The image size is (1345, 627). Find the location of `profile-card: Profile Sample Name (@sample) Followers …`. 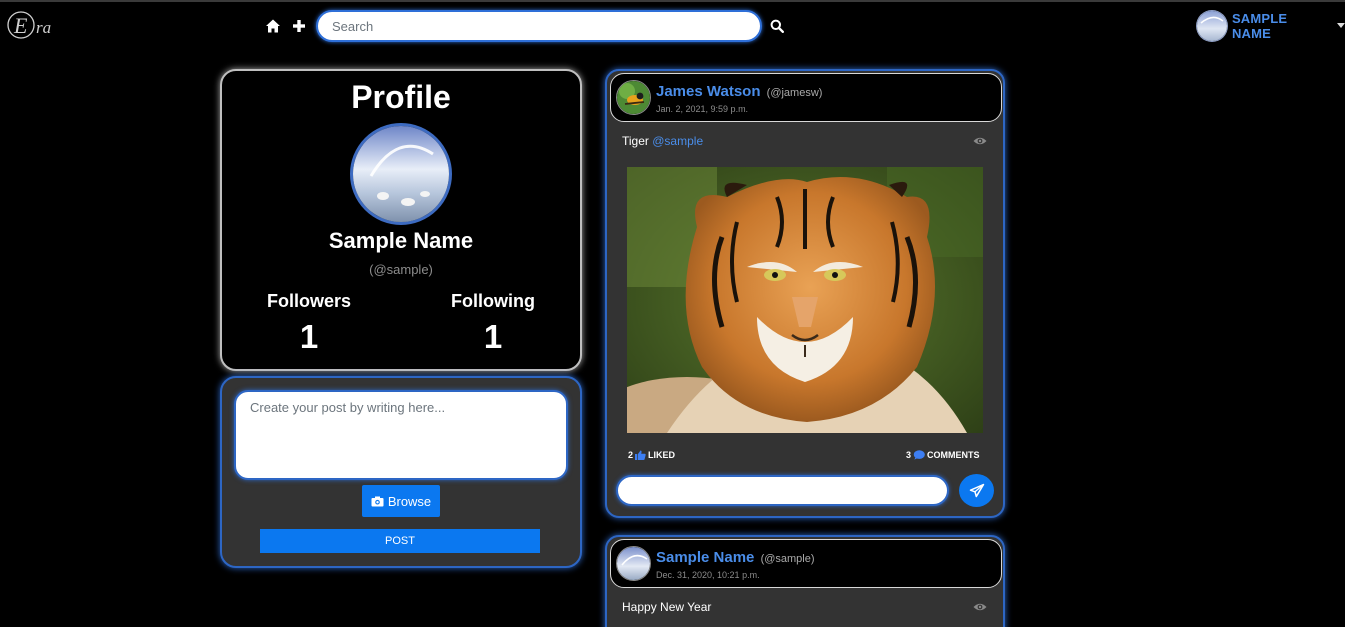

profile-card: Profile Sample Name (@sample) Followers … is located at coordinates (401, 220).